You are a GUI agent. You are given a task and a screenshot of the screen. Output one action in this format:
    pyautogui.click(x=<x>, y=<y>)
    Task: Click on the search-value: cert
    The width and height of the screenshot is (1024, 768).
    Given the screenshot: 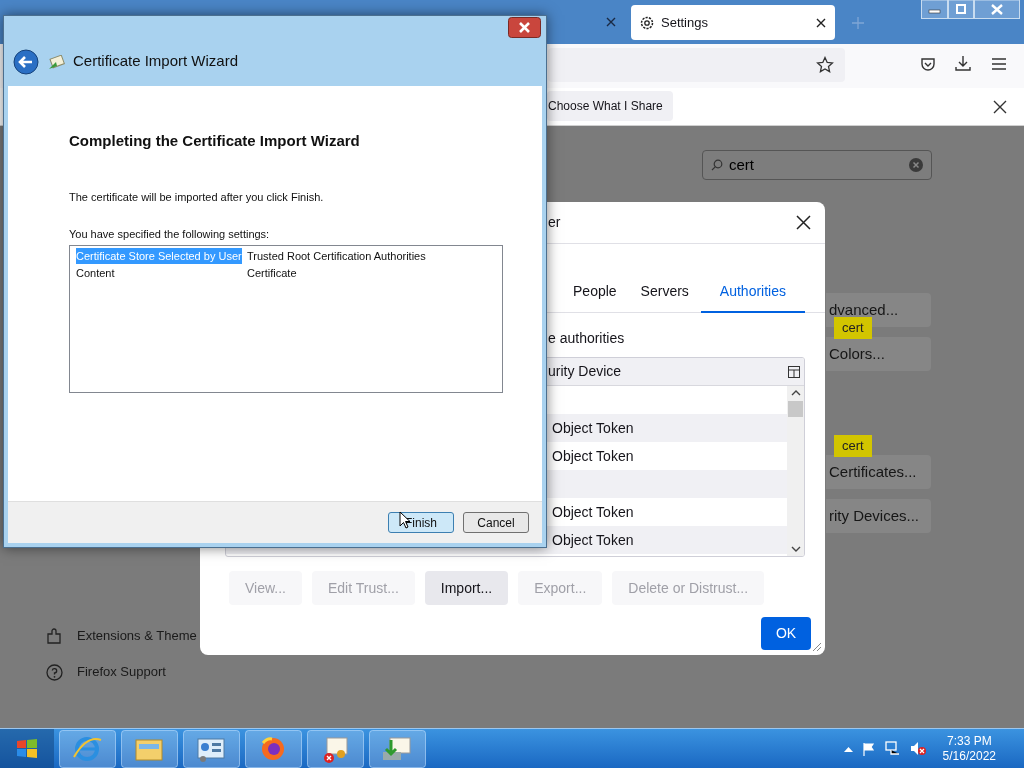 What is the action you would take?
    pyautogui.click(x=742, y=164)
    